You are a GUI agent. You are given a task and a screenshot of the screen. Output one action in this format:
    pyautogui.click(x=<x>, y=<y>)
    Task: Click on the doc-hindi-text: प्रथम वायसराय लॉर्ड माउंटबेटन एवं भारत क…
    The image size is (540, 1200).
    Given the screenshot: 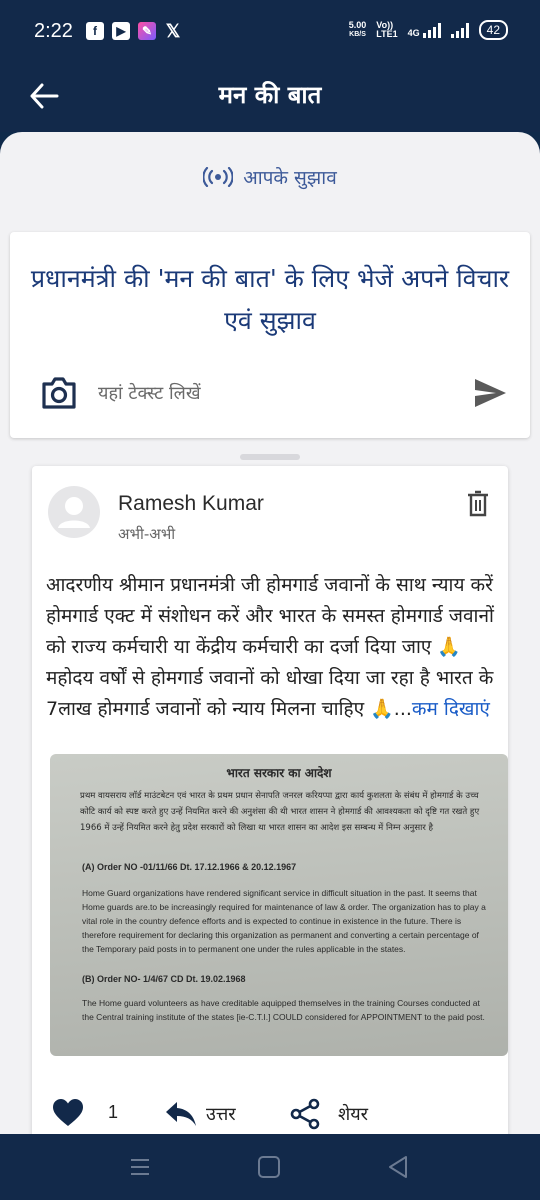 What is the action you would take?
    pyautogui.click(x=280, y=812)
    